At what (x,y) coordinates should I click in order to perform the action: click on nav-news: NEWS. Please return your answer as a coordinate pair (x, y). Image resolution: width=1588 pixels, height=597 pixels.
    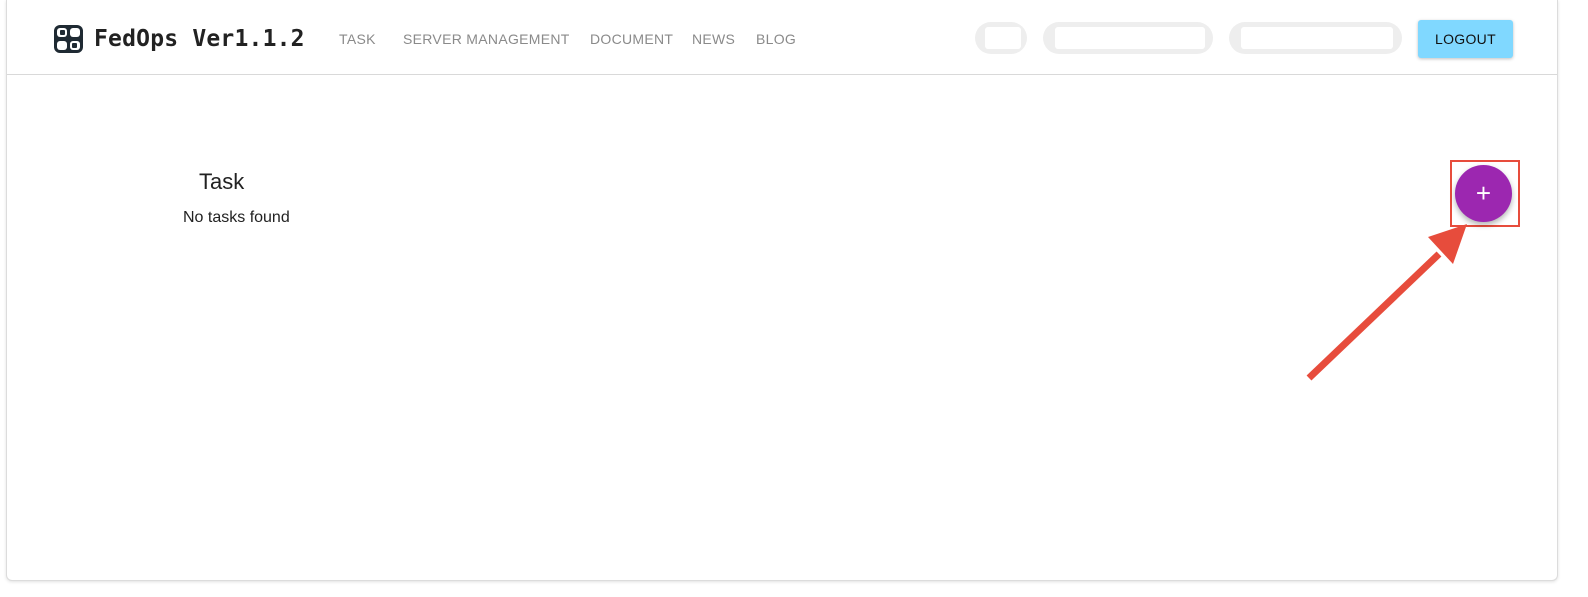
    Looking at the image, I should click on (713, 39).